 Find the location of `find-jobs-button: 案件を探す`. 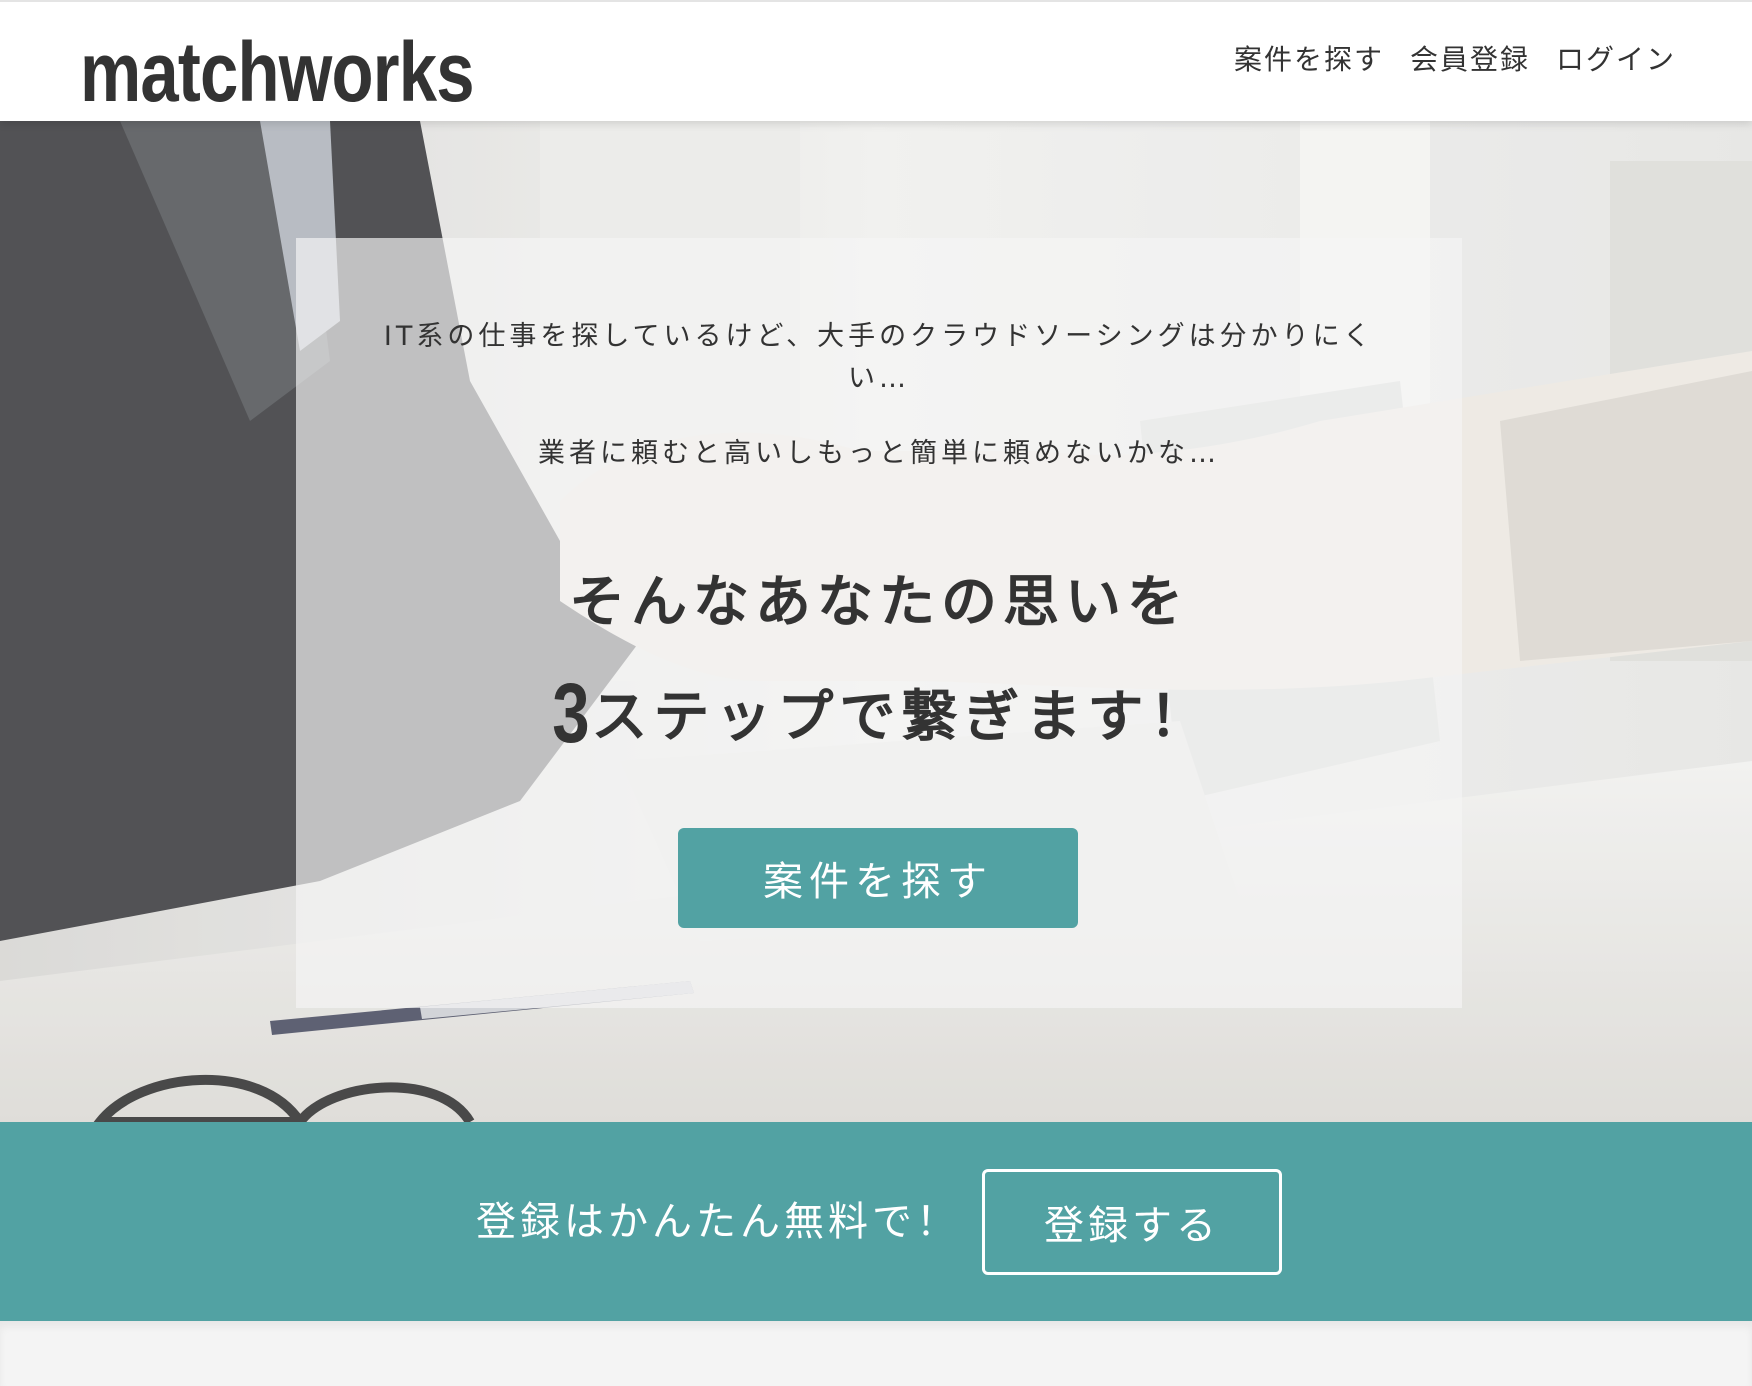

find-jobs-button: 案件を探す is located at coordinates (878, 878).